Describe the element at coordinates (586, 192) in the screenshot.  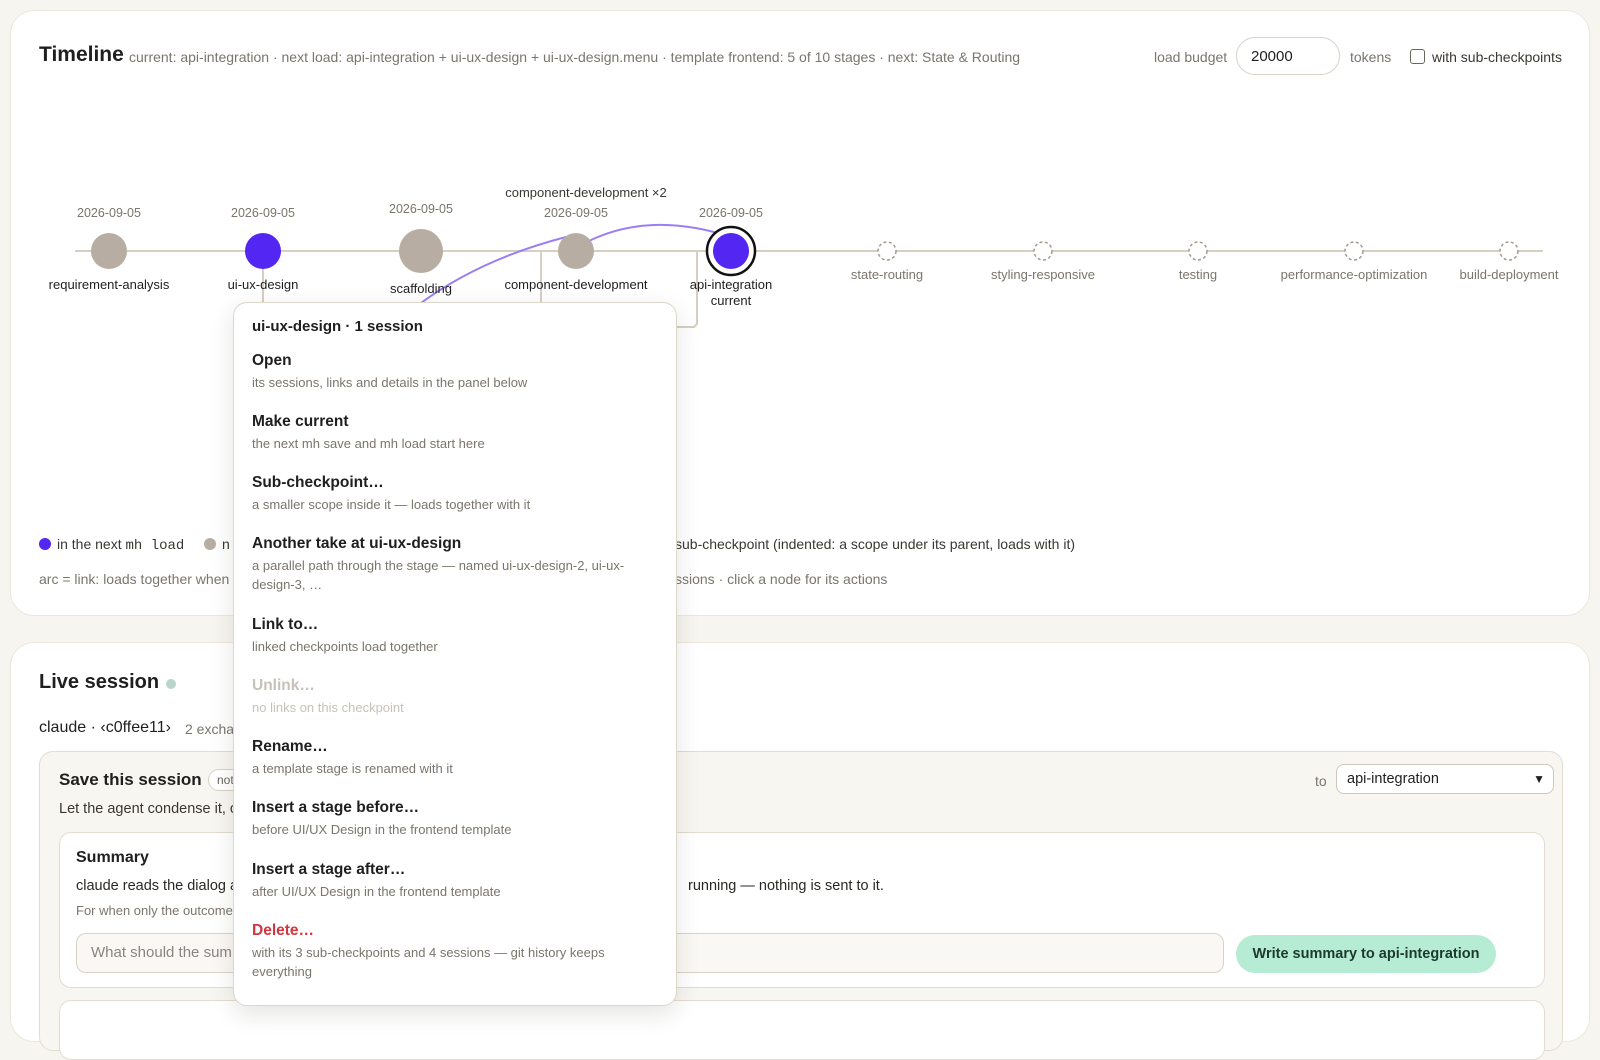
I see `group-label: component-development ×2` at that location.